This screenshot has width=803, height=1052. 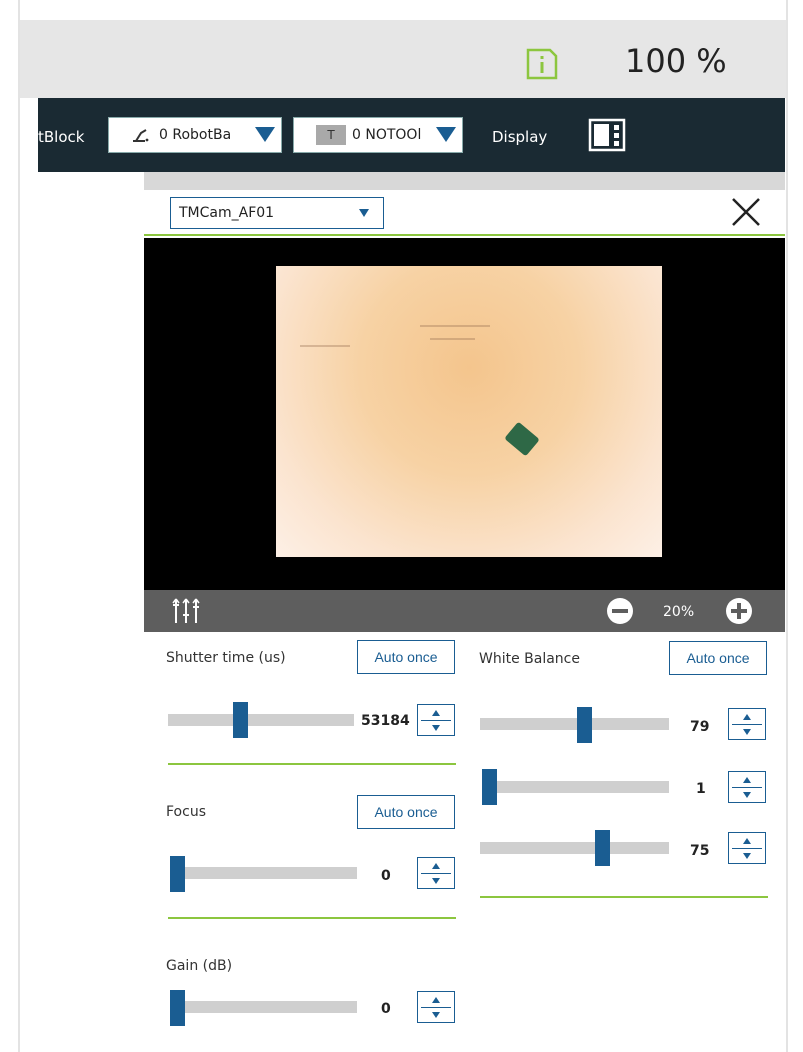 I want to click on shutter-value: 53184, so click(x=385, y=721).